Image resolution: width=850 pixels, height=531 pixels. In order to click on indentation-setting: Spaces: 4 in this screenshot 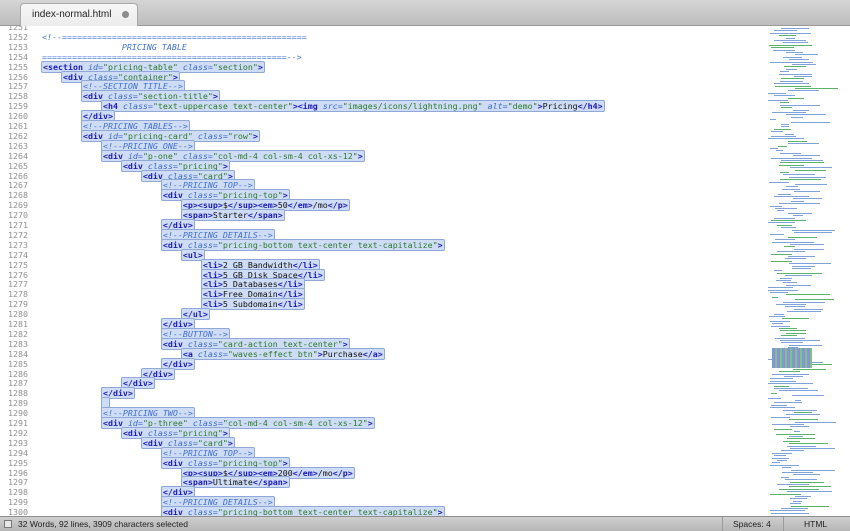, I will do `click(752, 524)`.